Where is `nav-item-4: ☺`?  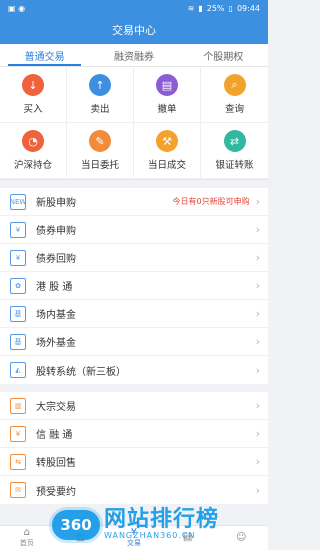
nav-item-4: ☺ is located at coordinates (241, 538).